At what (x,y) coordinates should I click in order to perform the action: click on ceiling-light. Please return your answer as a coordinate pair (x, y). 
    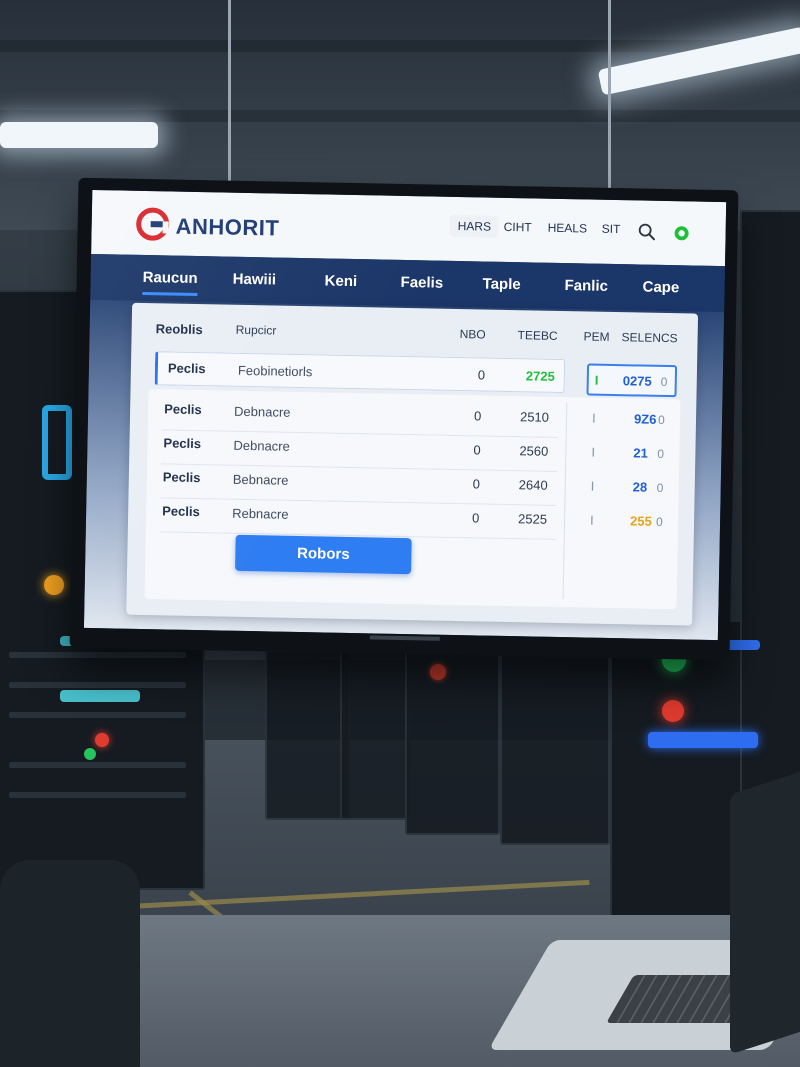
    Looking at the image, I should click on (79, 135).